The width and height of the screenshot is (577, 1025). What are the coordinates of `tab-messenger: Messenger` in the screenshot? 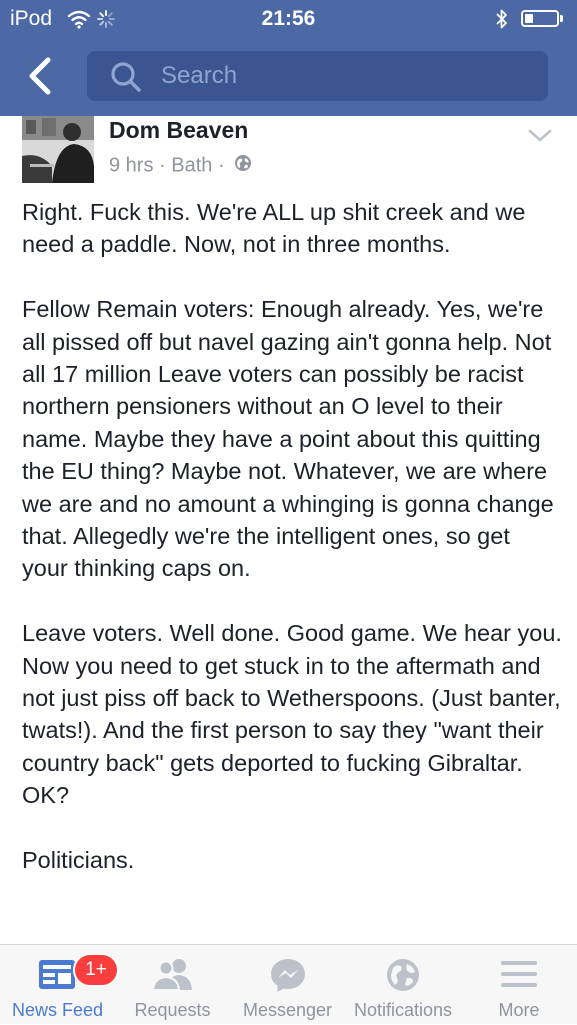 It's located at (287, 985).